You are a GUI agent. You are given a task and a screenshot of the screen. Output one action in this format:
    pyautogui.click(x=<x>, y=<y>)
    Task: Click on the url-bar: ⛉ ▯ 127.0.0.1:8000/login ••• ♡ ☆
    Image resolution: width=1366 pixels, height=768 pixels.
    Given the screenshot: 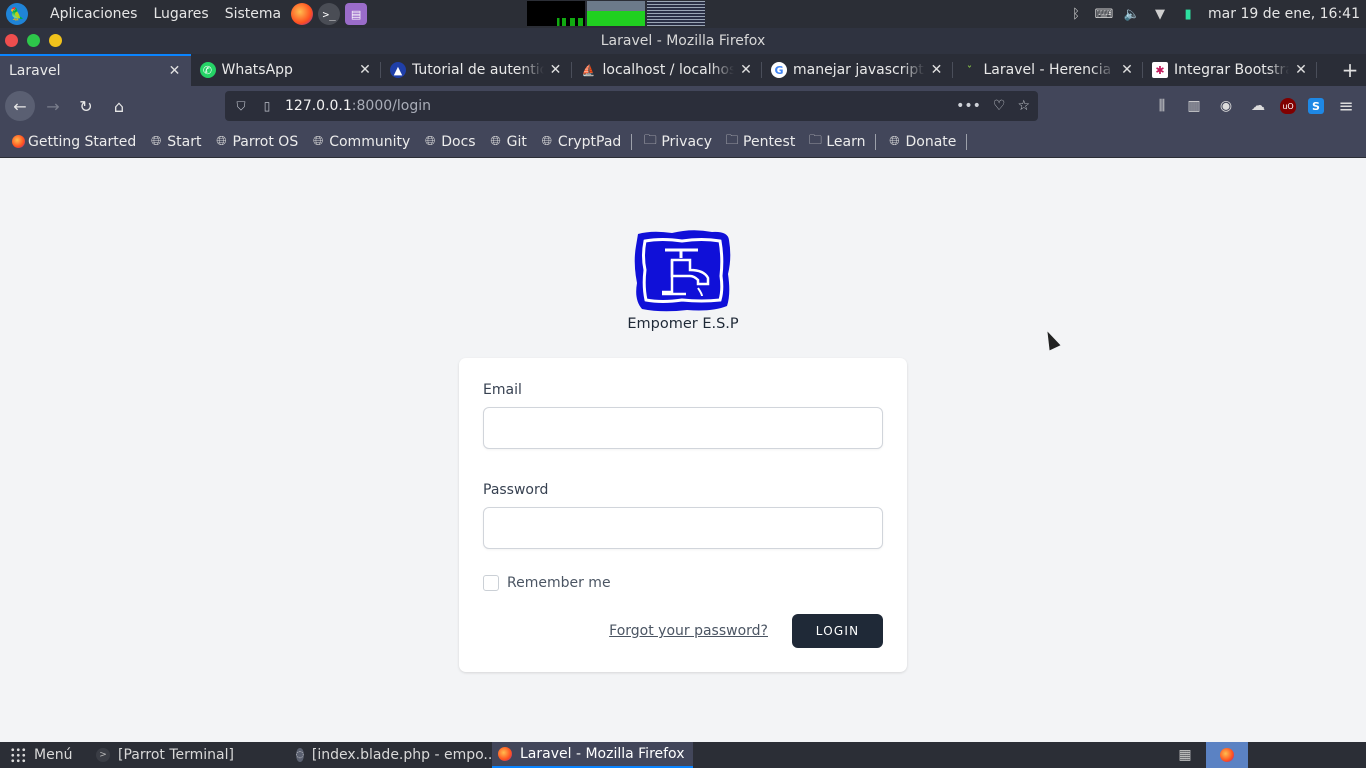 What is the action you would take?
    pyautogui.click(x=631, y=106)
    